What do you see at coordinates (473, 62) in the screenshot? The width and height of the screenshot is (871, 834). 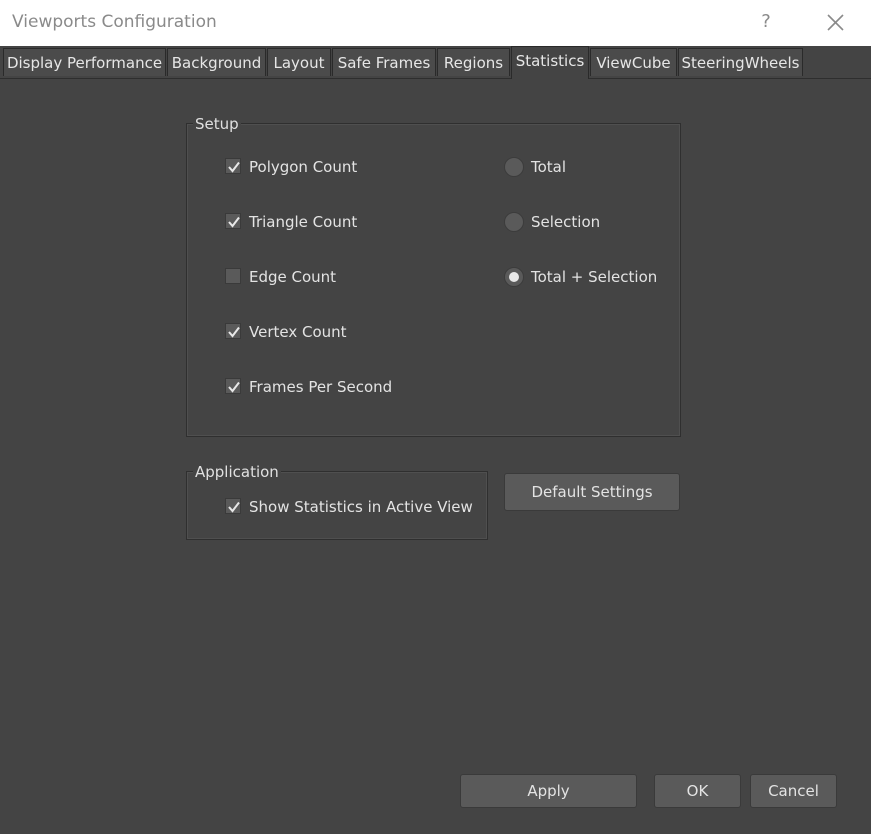 I see `tab-regions: Regions` at bounding box center [473, 62].